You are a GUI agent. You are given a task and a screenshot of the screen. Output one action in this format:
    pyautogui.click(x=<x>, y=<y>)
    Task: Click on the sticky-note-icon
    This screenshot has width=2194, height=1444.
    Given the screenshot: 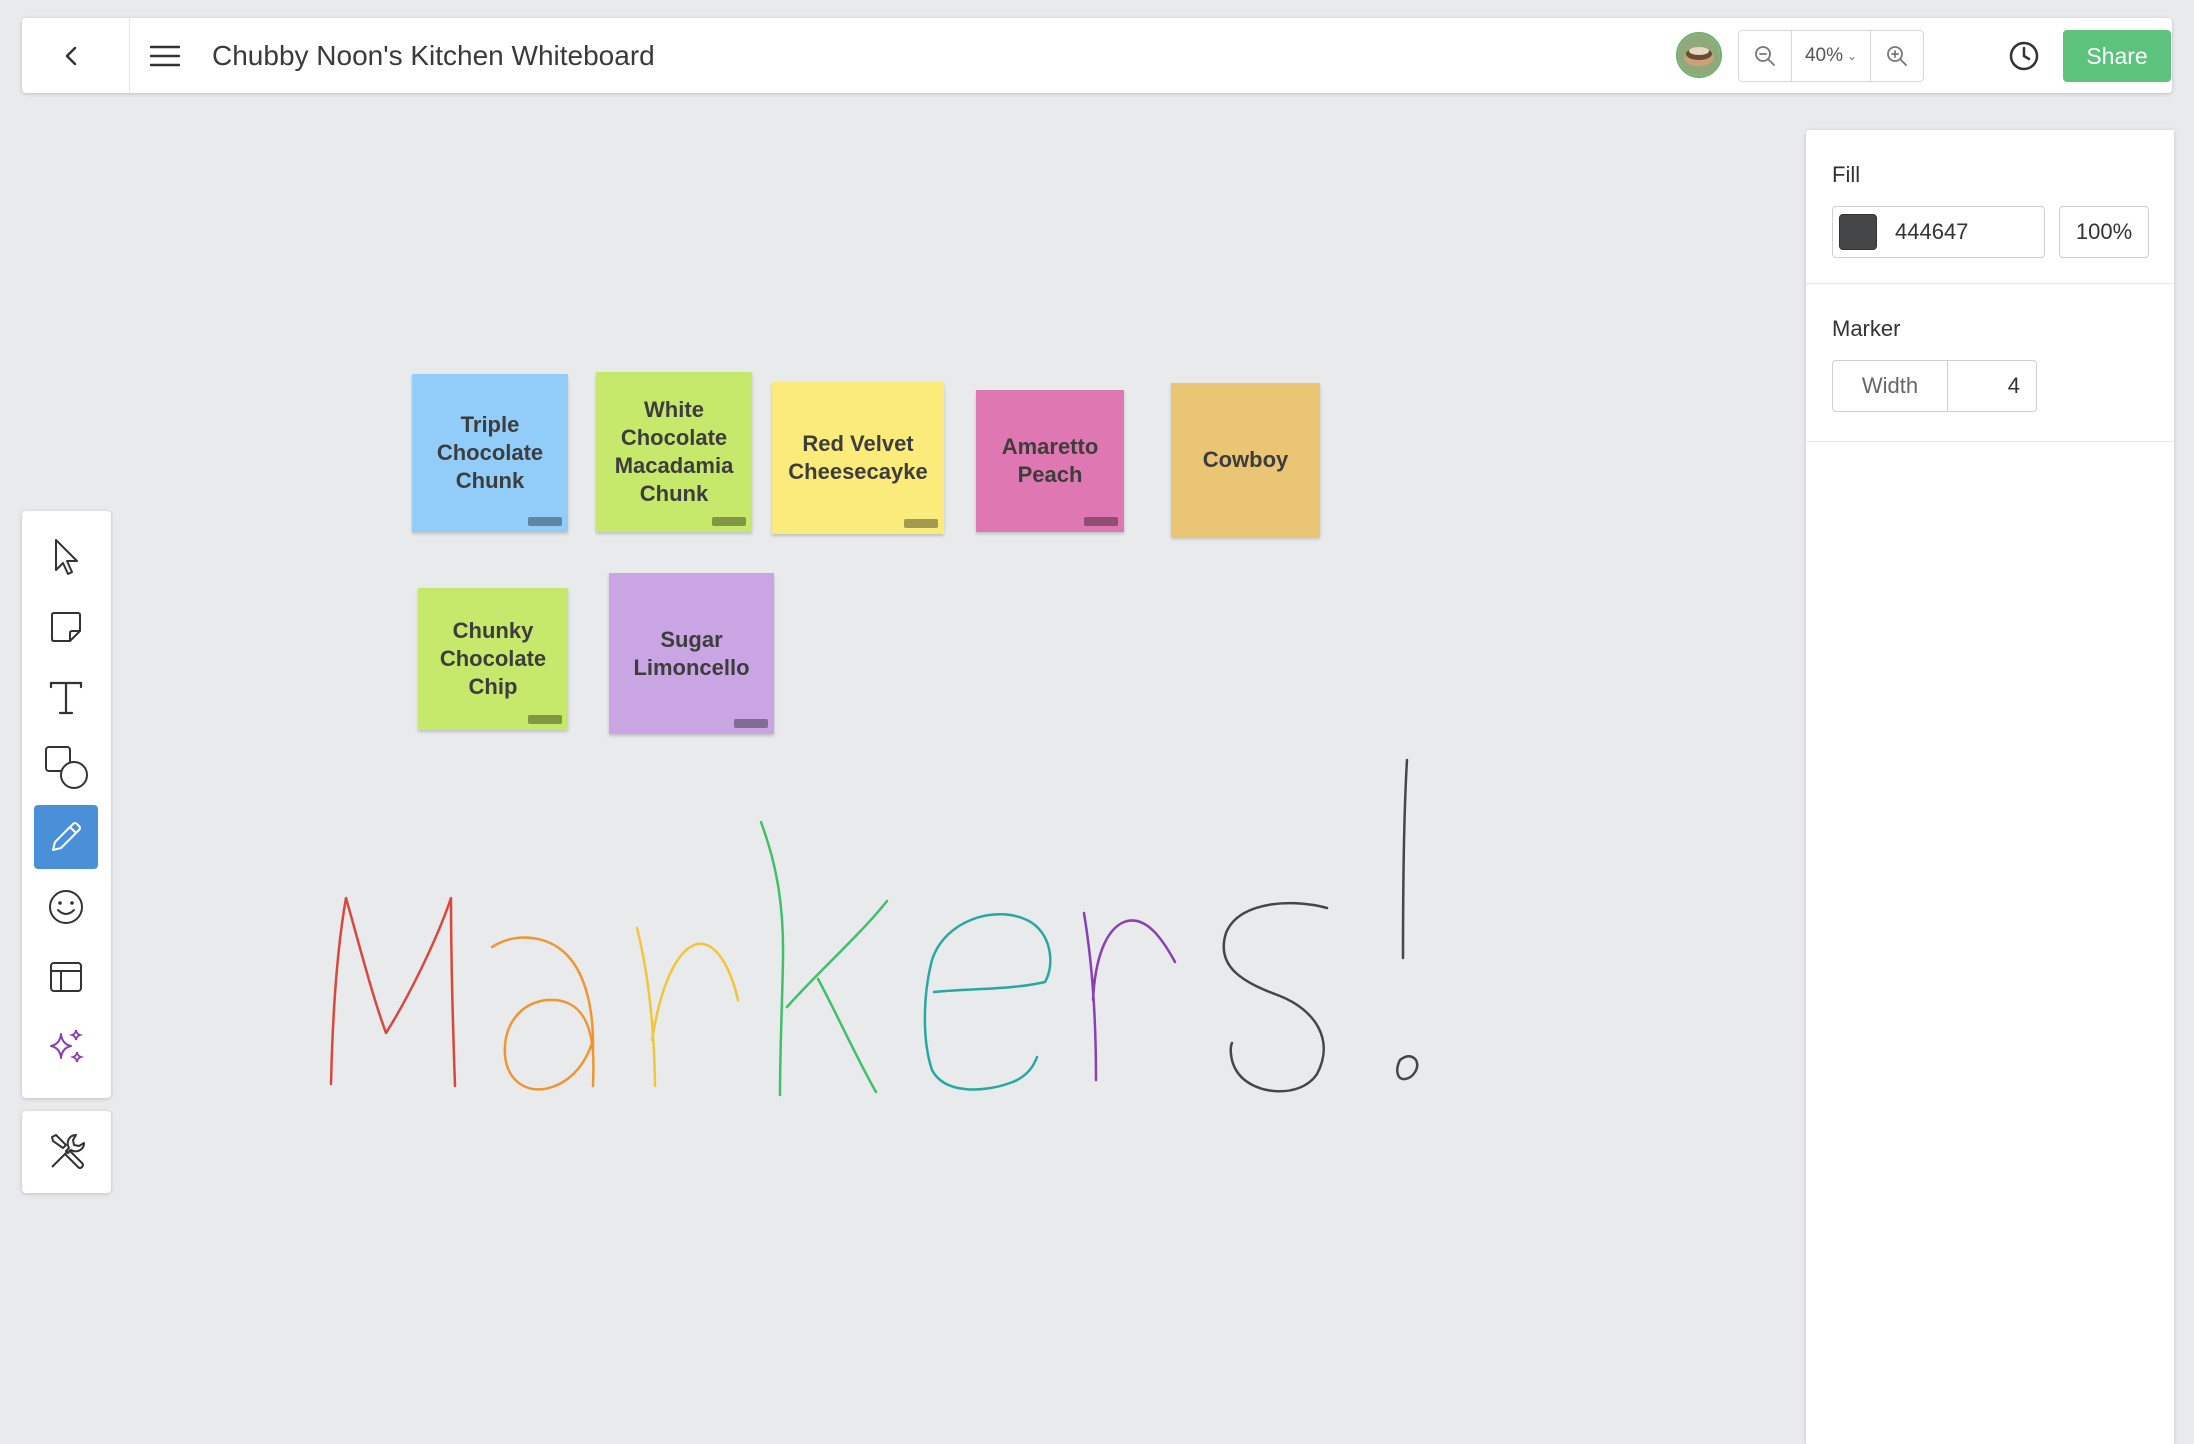 What is the action you would take?
    pyautogui.click(x=66, y=627)
    